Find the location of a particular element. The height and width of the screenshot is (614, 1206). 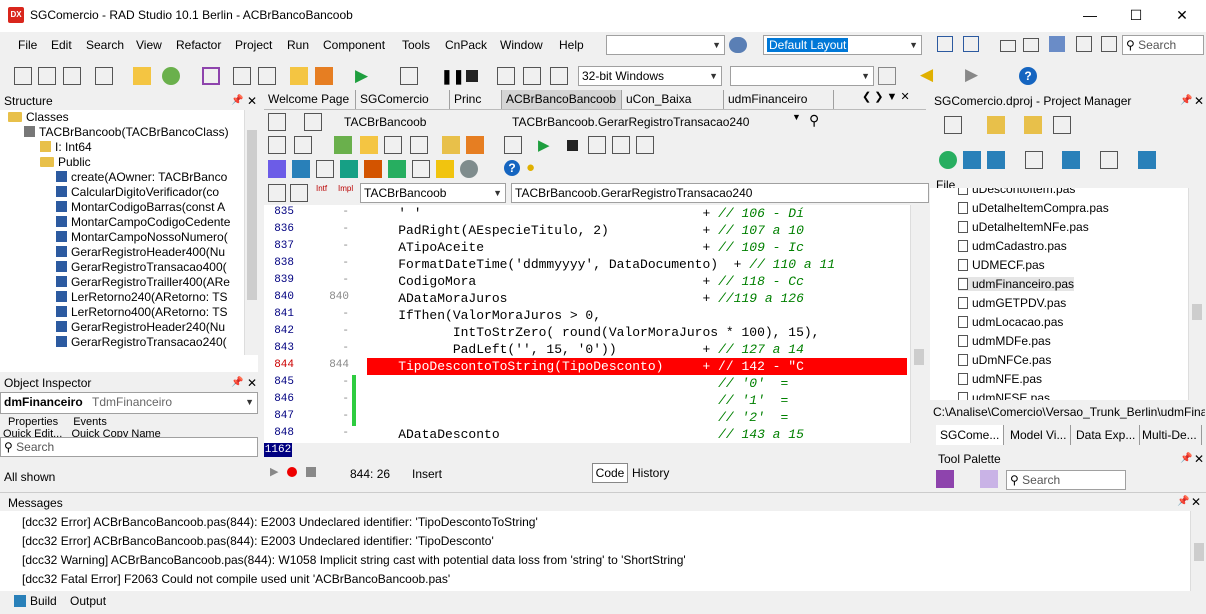

tree-item: create(AOwner: TACBrBanco is located at coordinates (141, 177).